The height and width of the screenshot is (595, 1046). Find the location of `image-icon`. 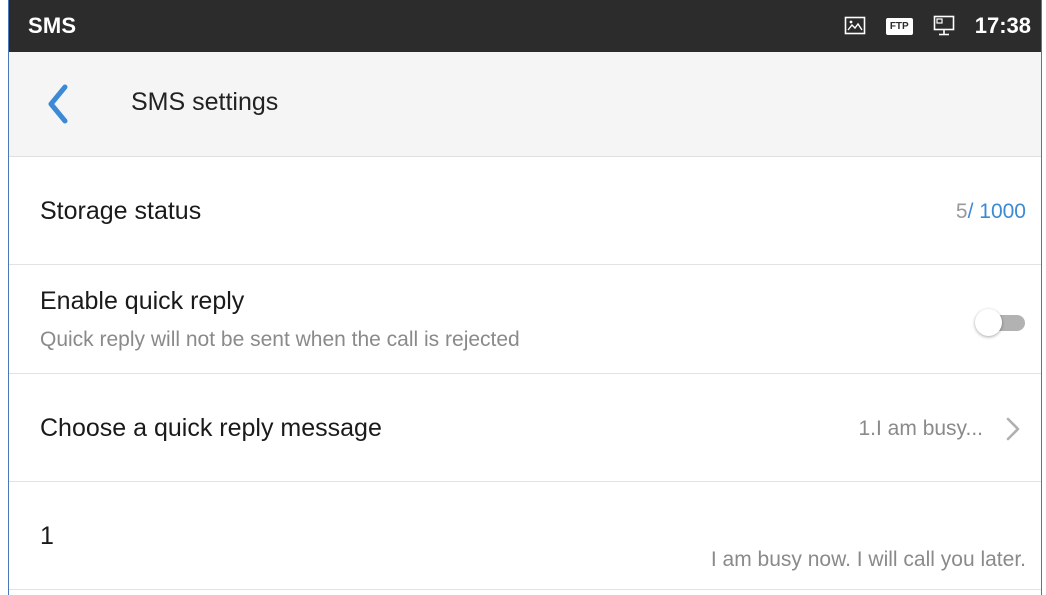

image-icon is located at coordinates (855, 26).